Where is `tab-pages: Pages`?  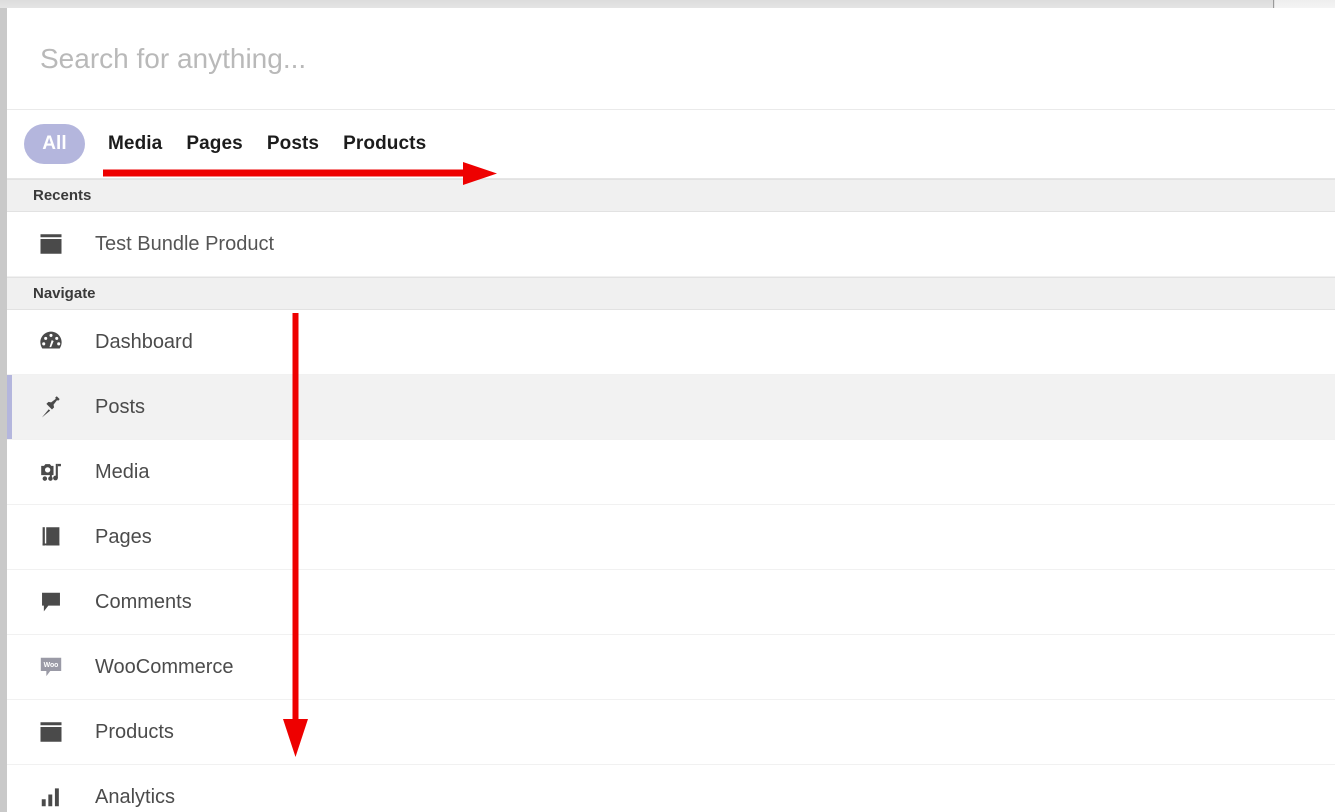
tab-pages: Pages is located at coordinates (214, 144).